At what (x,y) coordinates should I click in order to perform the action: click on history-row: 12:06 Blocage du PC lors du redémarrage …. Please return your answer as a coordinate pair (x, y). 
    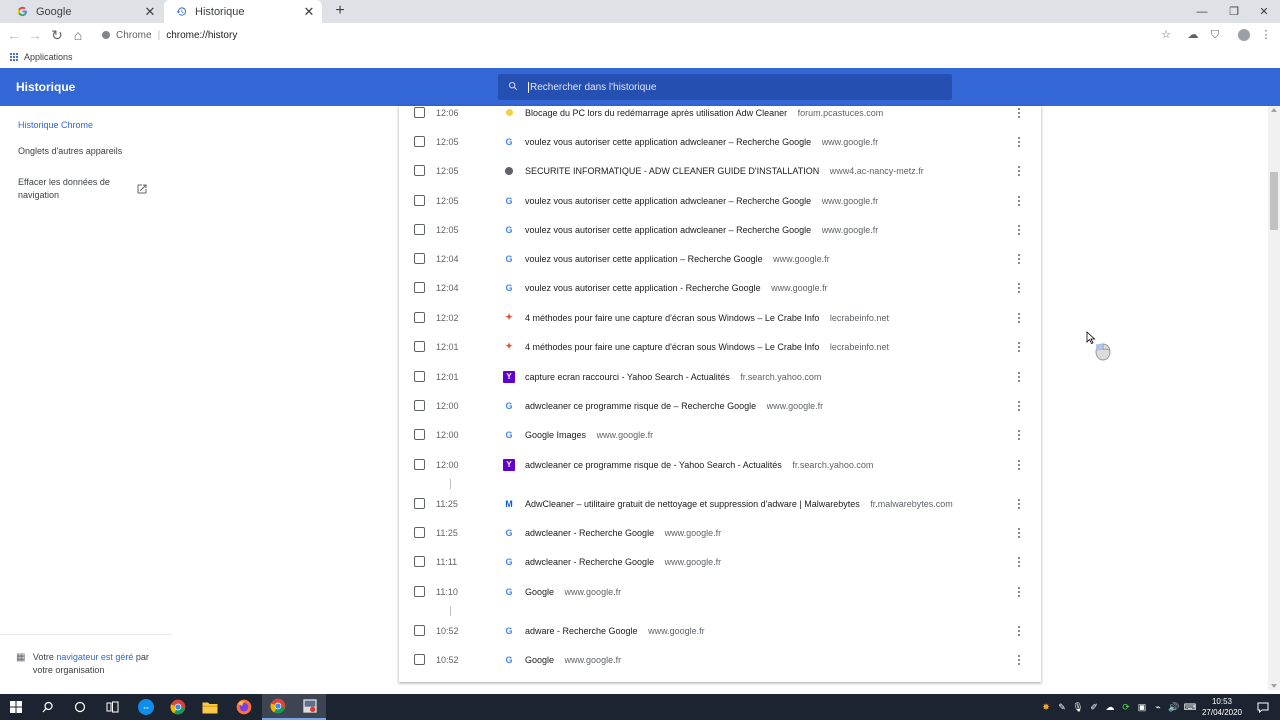
    Looking at the image, I should click on (720, 112).